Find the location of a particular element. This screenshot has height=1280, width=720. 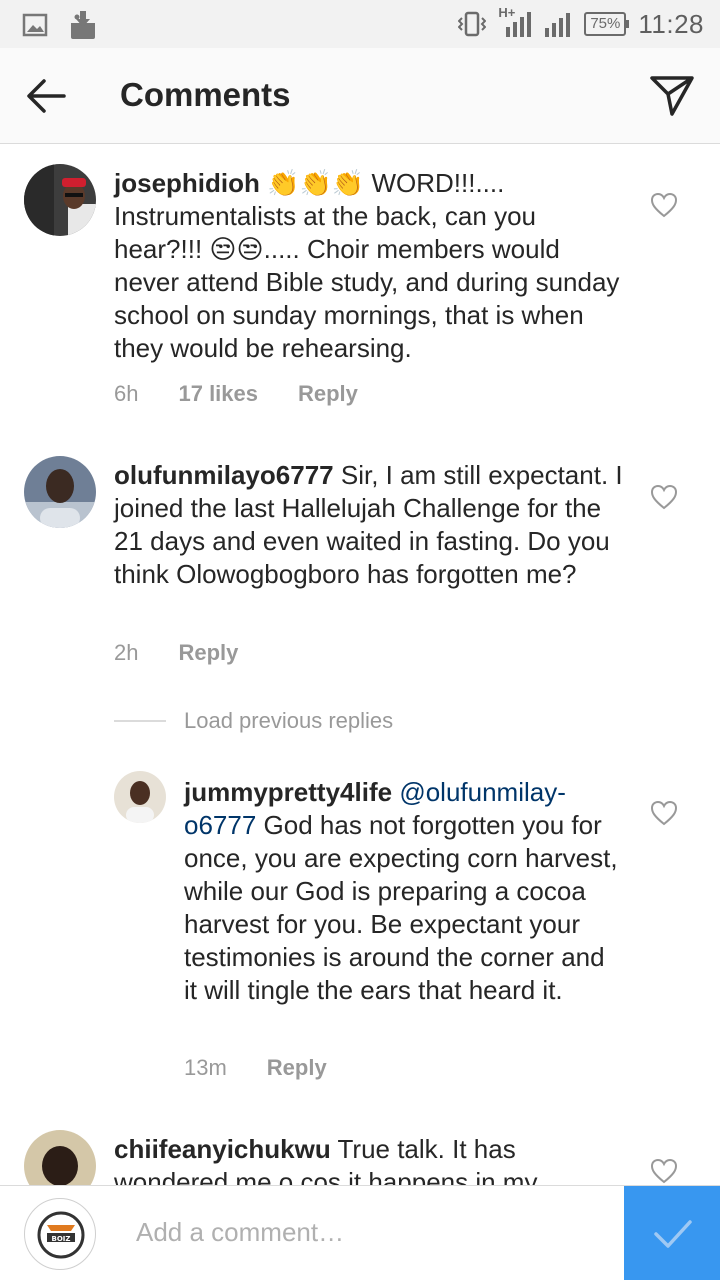

header-bar: Comments is located at coordinates (360, 96).